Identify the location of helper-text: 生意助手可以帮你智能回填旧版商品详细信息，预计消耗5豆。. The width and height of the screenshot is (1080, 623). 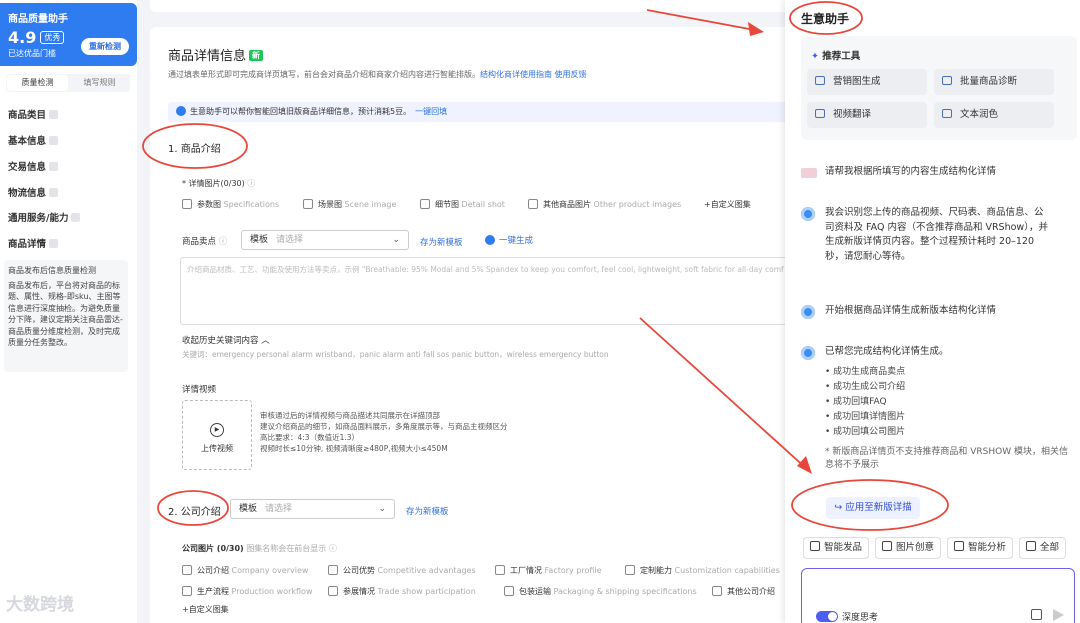
(301, 111).